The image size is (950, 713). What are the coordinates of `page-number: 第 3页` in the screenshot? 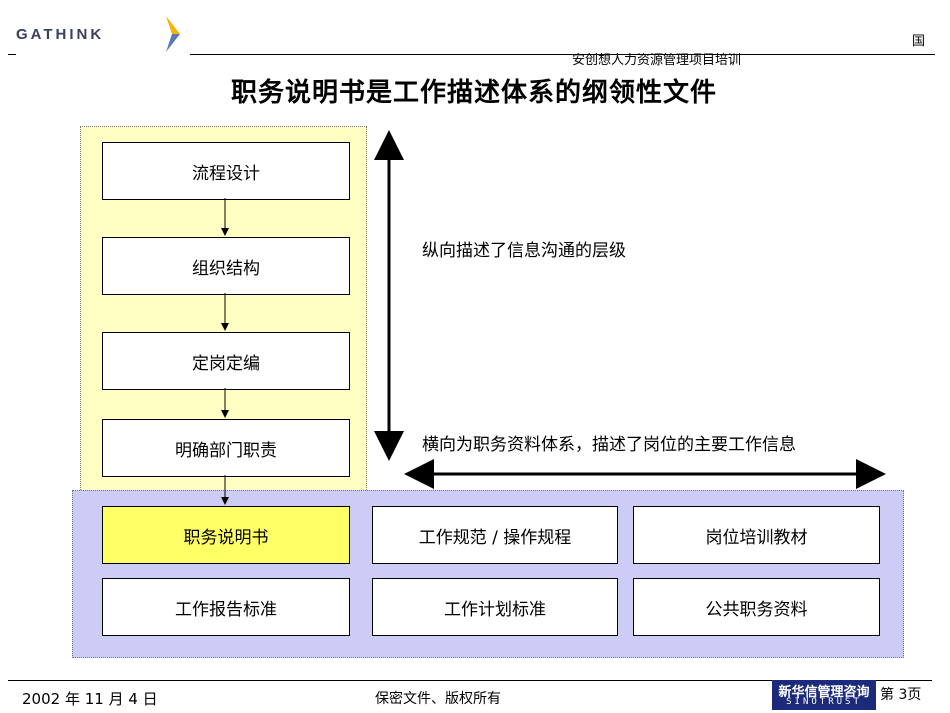 It's located at (901, 695).